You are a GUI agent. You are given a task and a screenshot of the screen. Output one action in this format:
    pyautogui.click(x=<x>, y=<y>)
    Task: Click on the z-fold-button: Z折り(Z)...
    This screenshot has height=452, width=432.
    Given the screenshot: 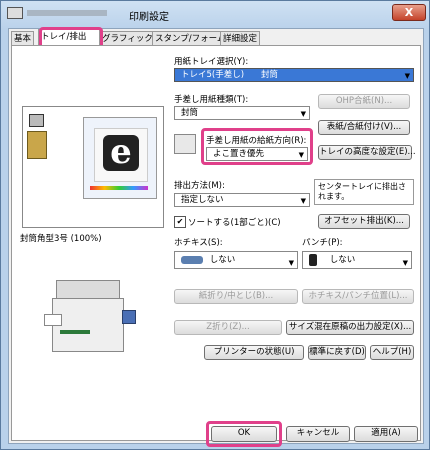 What is the action you would take?
    pyautogui.click(x=228, y=327)
    